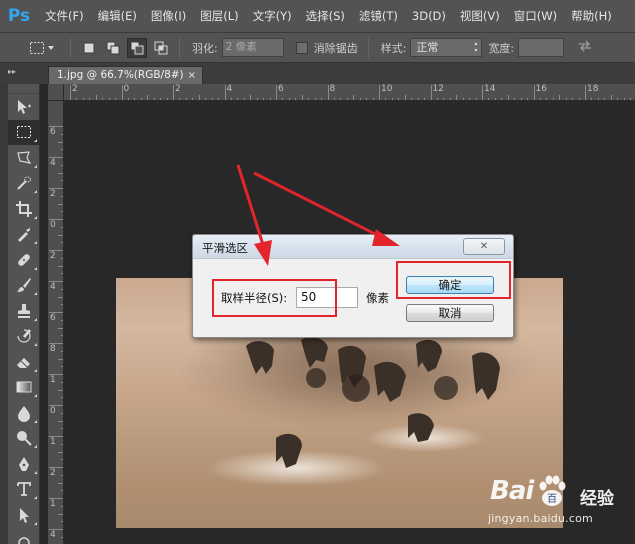  Describe the element at coordinates (541, 47) in the screenshot. I see `width-input` at that location.